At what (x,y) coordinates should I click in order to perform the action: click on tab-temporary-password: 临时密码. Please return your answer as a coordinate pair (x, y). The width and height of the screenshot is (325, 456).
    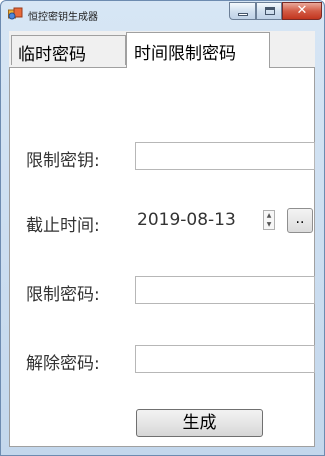
    Looking at the image, I should click on (68, 50).